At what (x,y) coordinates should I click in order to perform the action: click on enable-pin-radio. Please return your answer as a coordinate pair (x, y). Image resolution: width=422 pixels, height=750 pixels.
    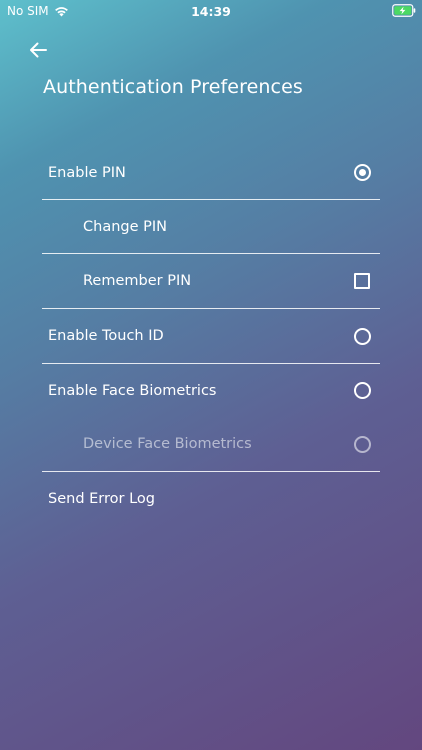
    Looking at the image, I should click on (362, 173).